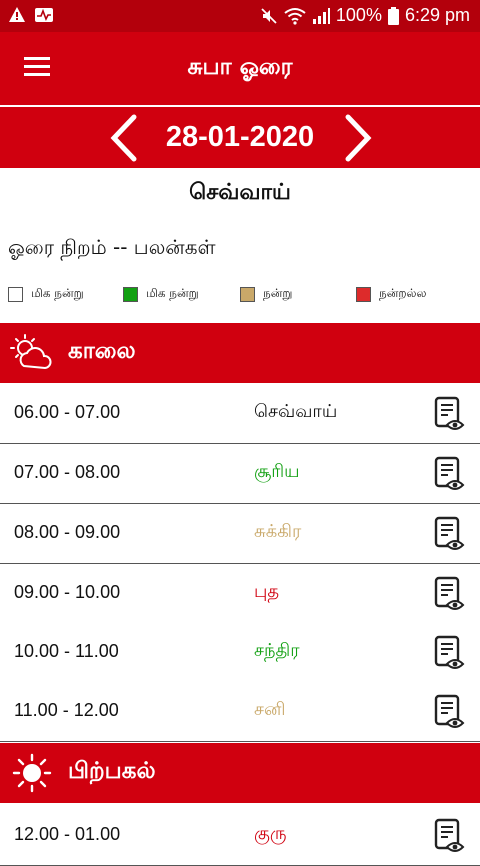  I want to click on hora-planet: குரு, so click(270, 833).